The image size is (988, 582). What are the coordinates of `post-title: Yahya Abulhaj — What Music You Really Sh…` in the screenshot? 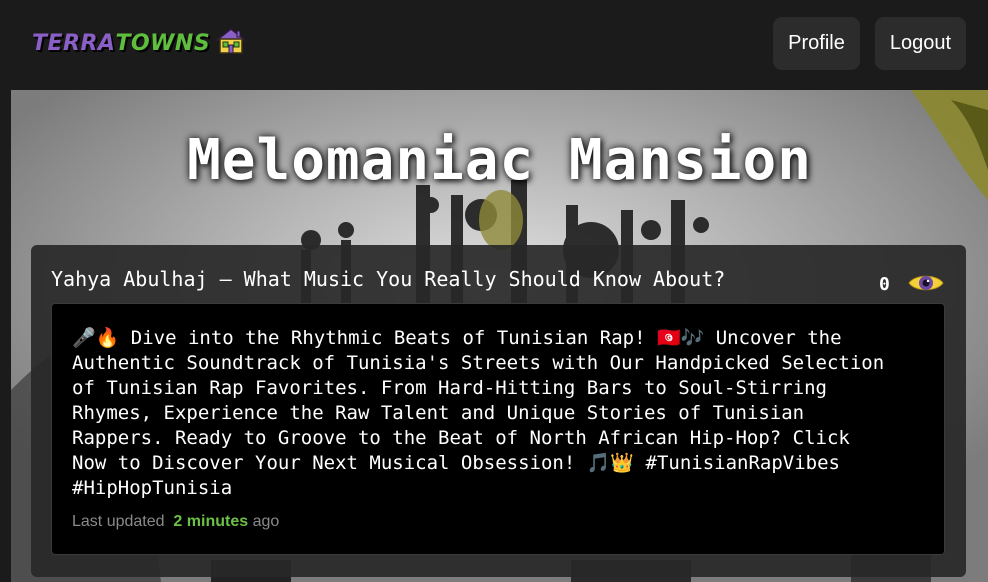 It's located at (388, 279).